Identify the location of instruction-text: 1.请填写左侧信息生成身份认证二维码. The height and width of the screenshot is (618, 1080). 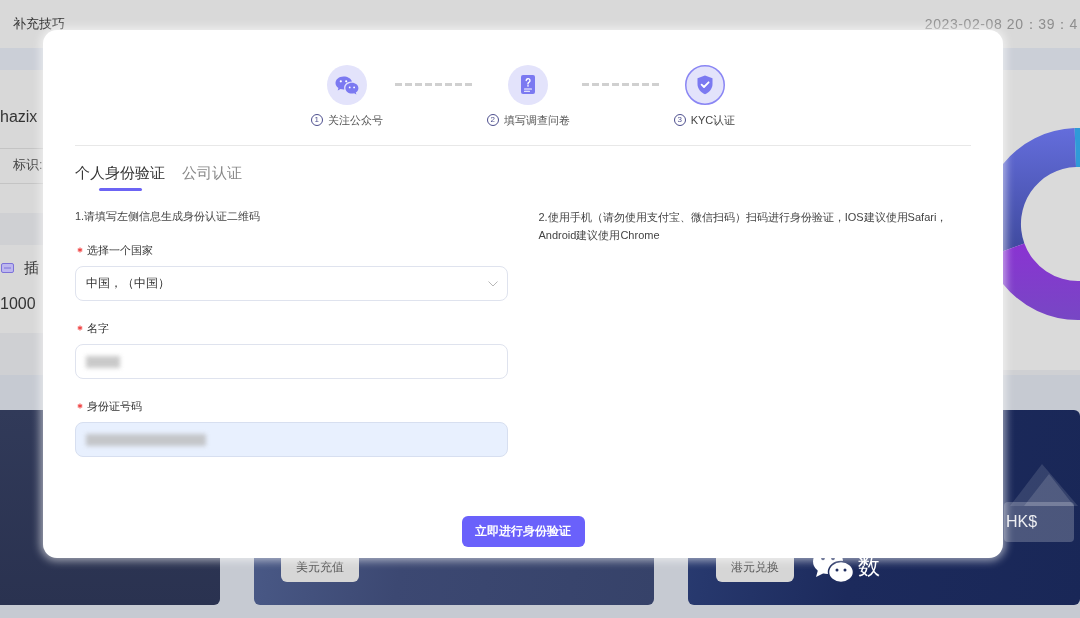
(168, 216).